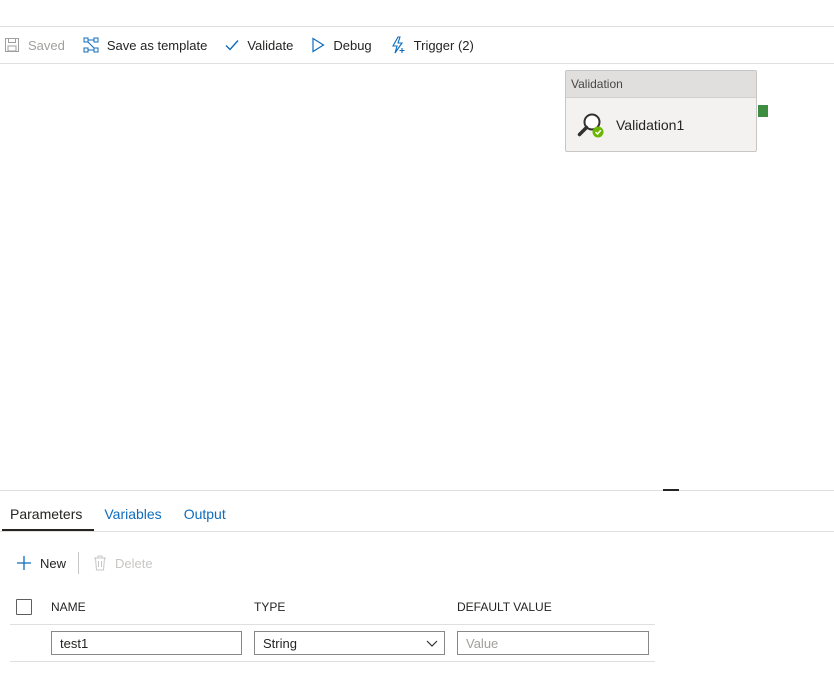 Image resolution: width=834 pixels, height=681 pixels. I want to click on save-as-template-label: Save as template, so click(157, 45).